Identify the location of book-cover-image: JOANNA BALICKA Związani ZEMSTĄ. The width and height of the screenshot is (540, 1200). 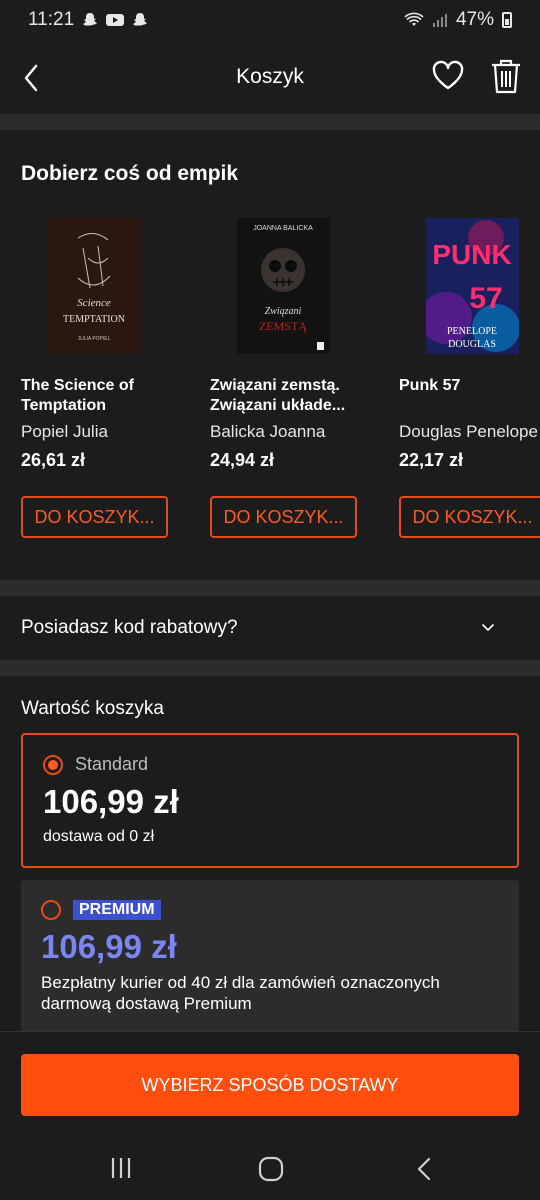
(283, 286).